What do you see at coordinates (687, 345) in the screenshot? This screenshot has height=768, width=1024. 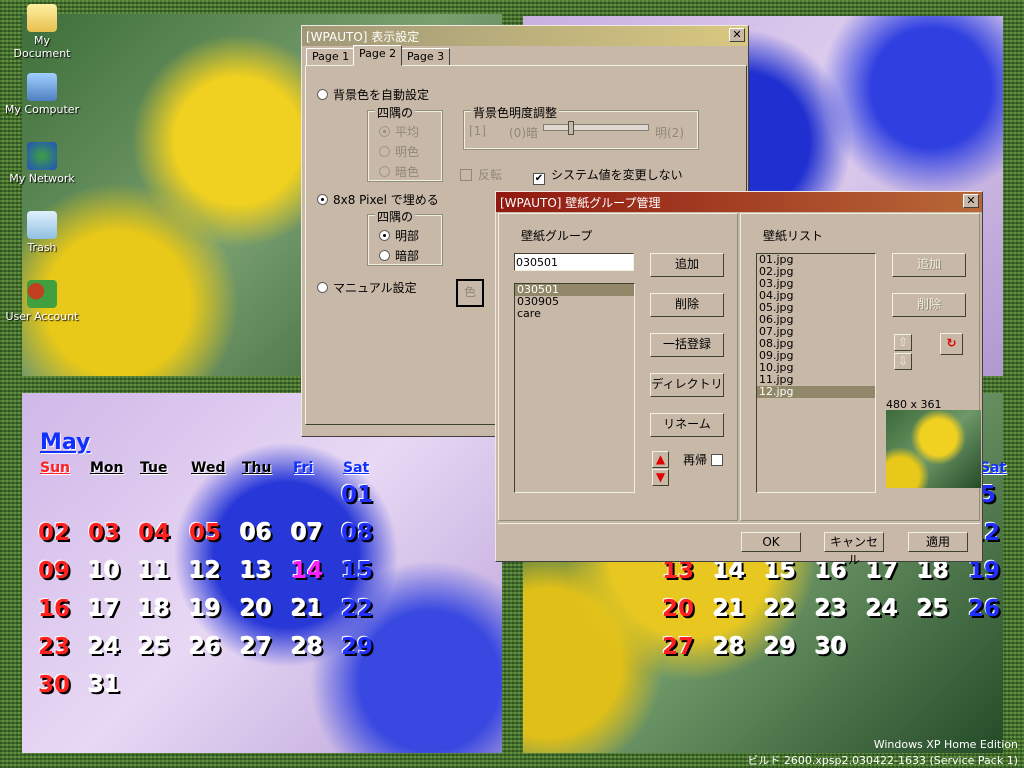 I see `bulk-register-button: 一括登録` at bounding box center [687, 345].